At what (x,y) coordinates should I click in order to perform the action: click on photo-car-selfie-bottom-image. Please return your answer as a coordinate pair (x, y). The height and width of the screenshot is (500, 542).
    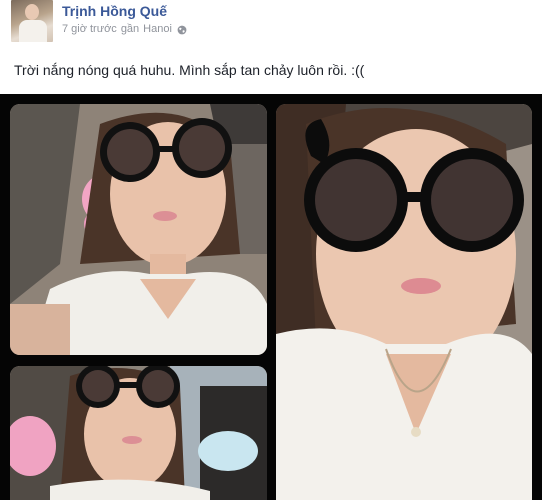
    Looking at the image, I should click on (138, 433).